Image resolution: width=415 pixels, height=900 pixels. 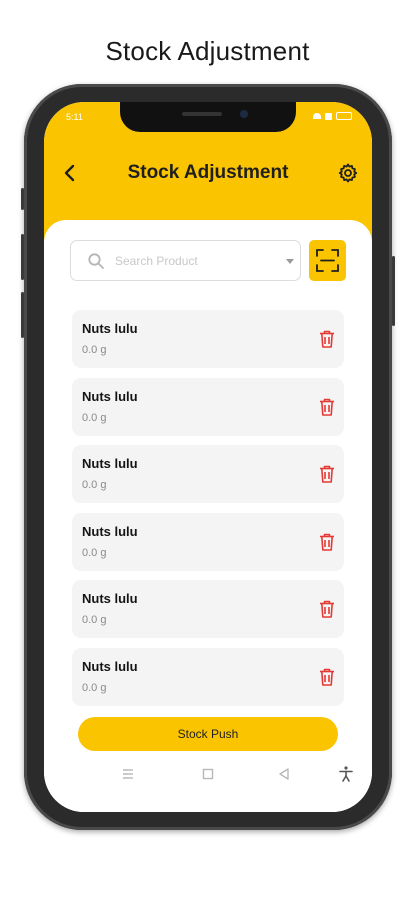 I want to click on gear-icon, so click(x=348, y=173).